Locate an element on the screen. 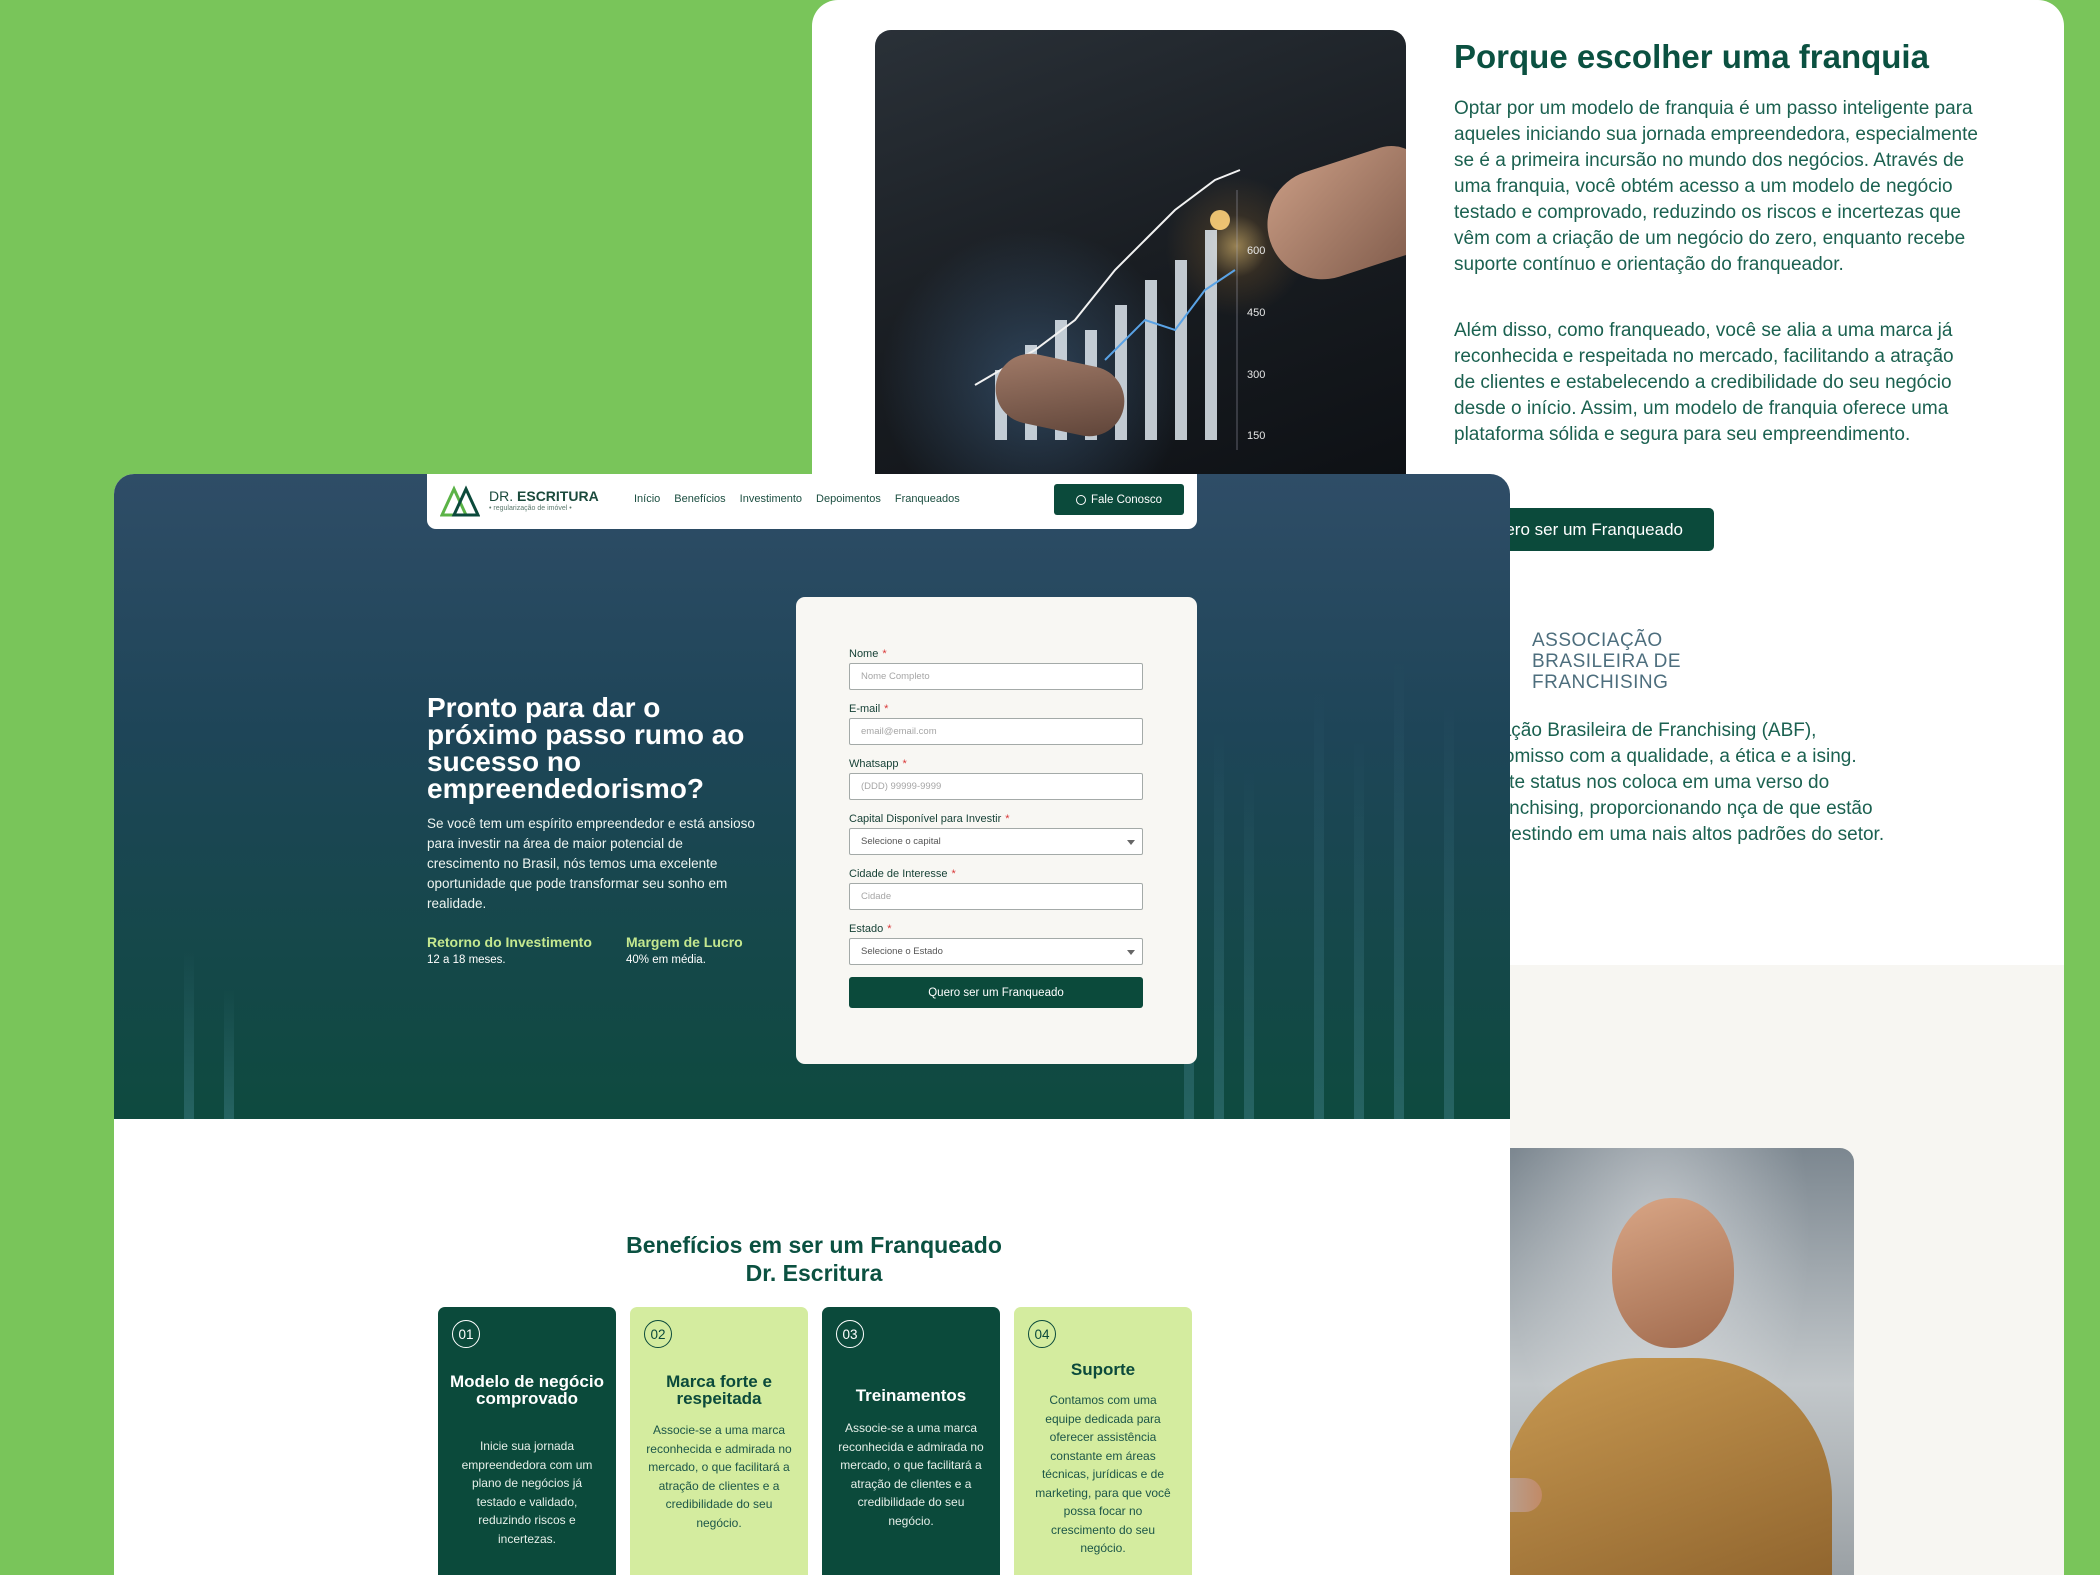  capital-label: Capital Disponível para Investir * is located at coordinates (929, 819).